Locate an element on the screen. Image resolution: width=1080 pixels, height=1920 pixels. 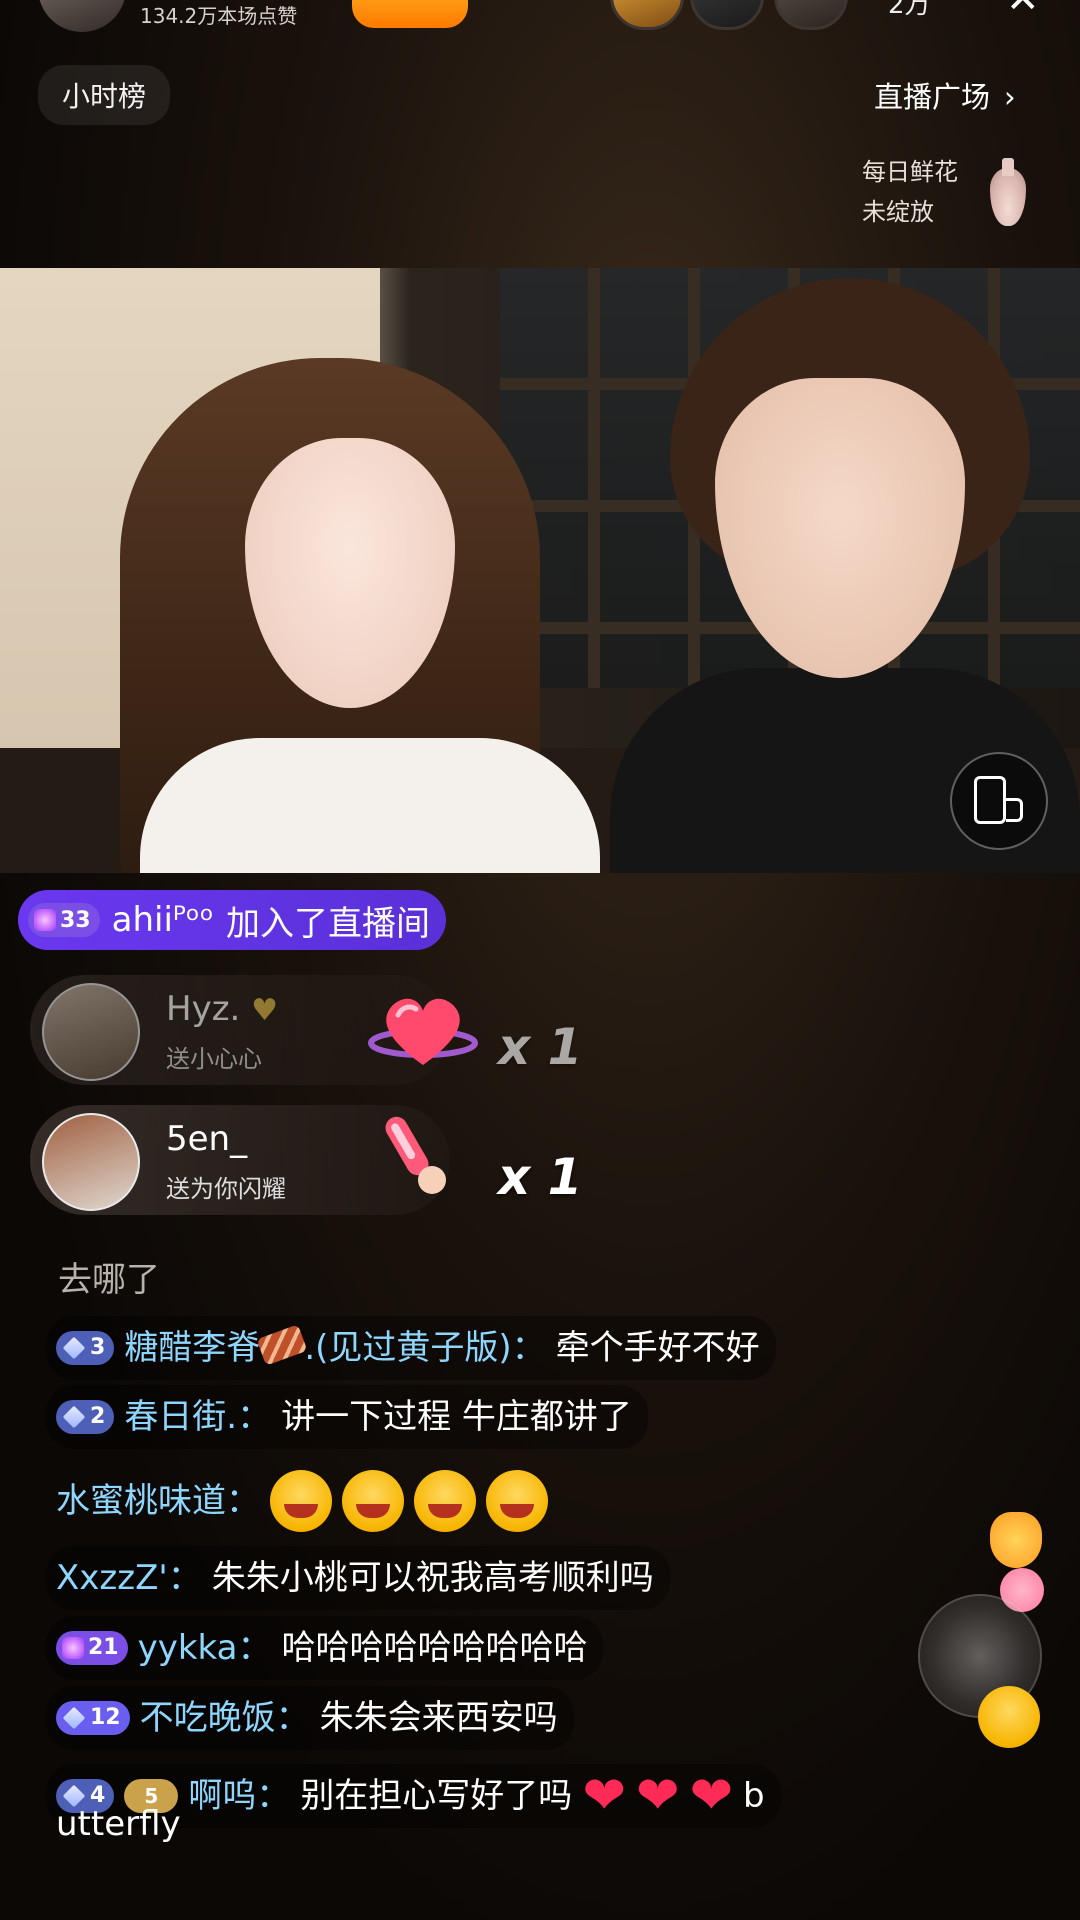
chat-text: 别在担心写好了吗 is located at coordinates (436, 1796).